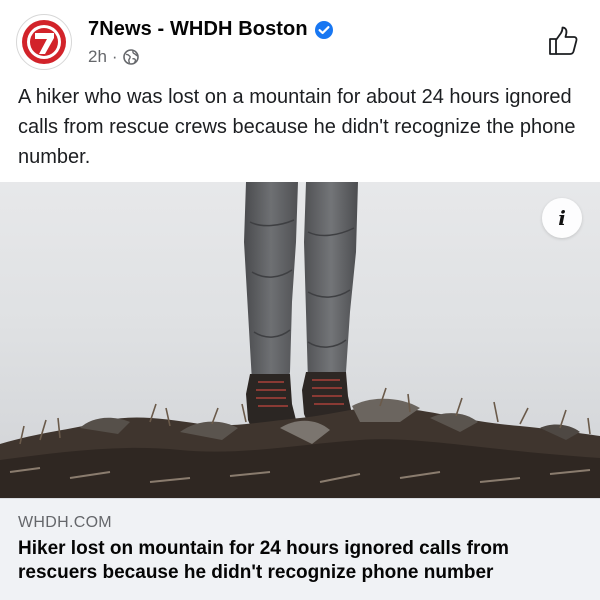 The image size is (600, 600). I want to click on page-avatar, so click(44, 42).